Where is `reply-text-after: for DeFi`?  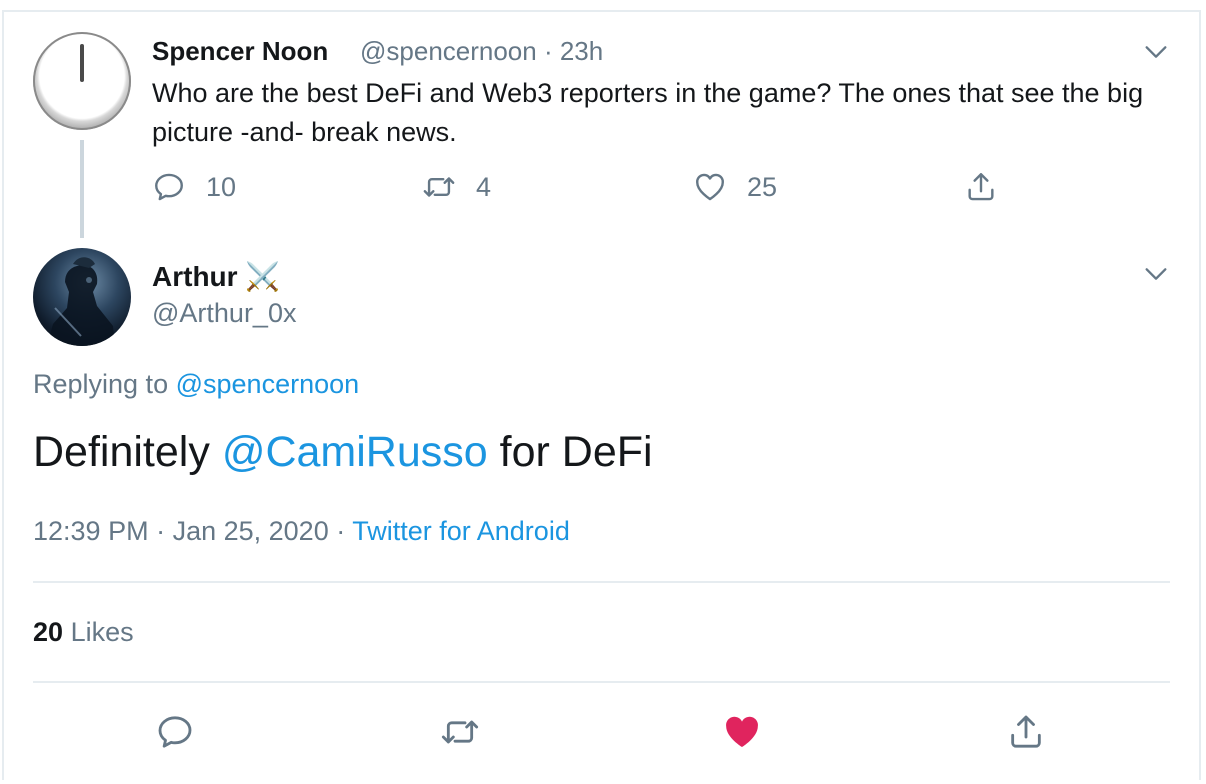
reply-text-after: for DeFi is located at coordinates (576, 452).